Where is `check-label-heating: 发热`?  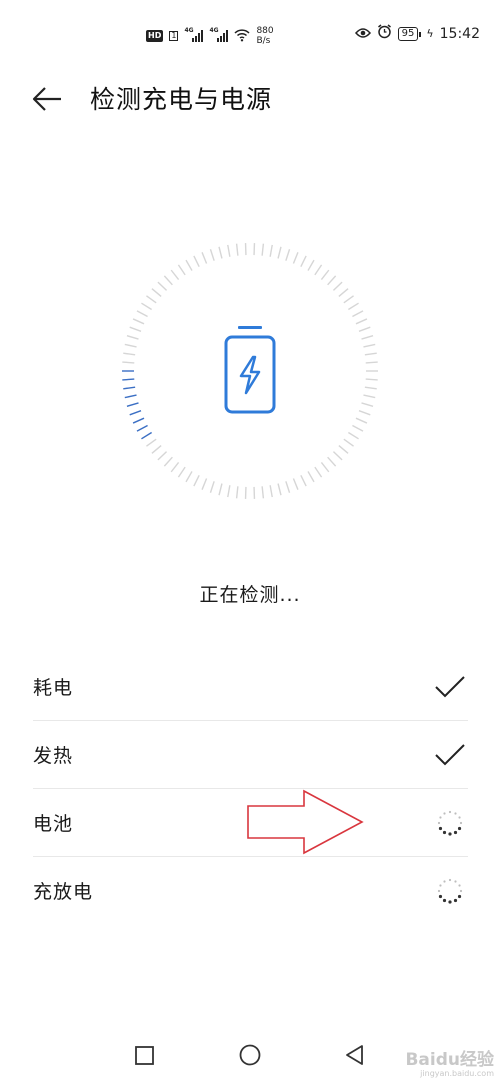
check-label-heating: 发热 is located at coordinates (53, 756).